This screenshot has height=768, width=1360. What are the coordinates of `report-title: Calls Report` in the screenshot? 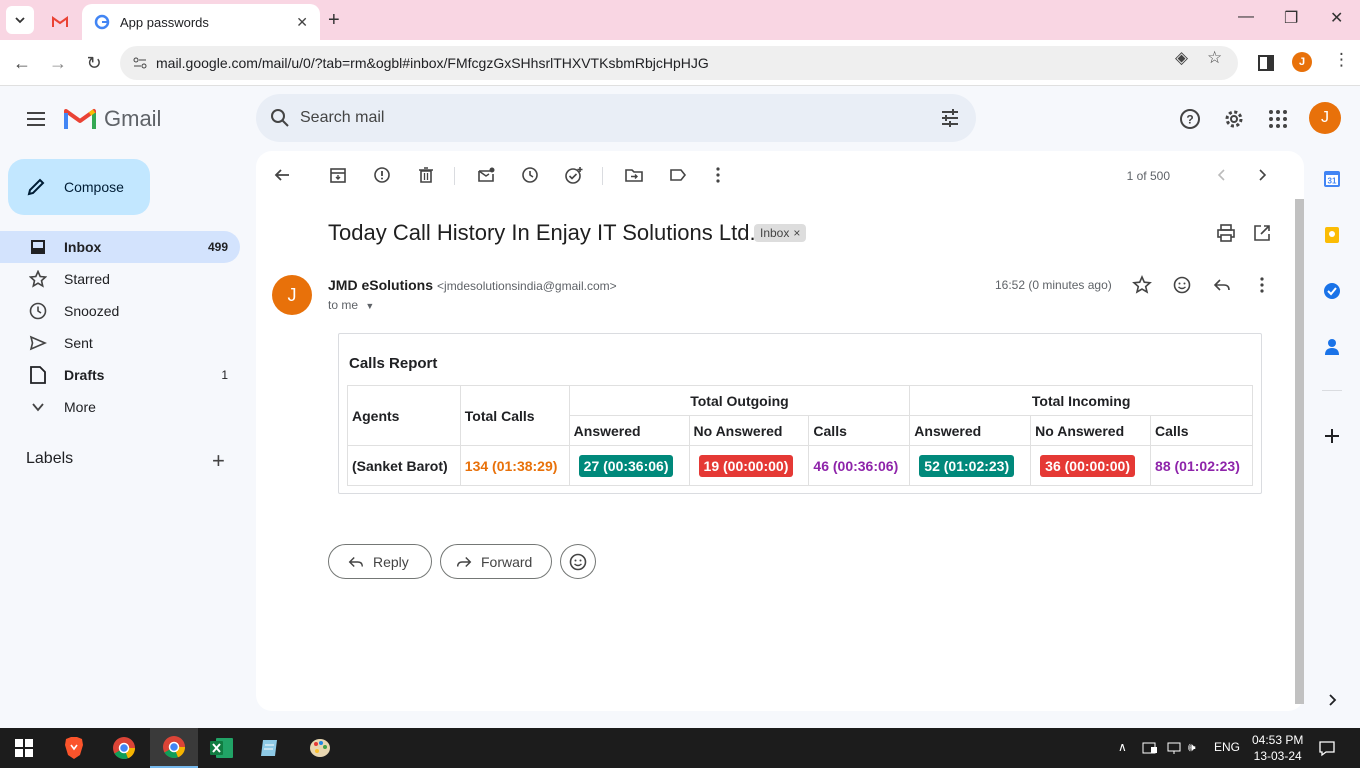 It's located at (393, 363).